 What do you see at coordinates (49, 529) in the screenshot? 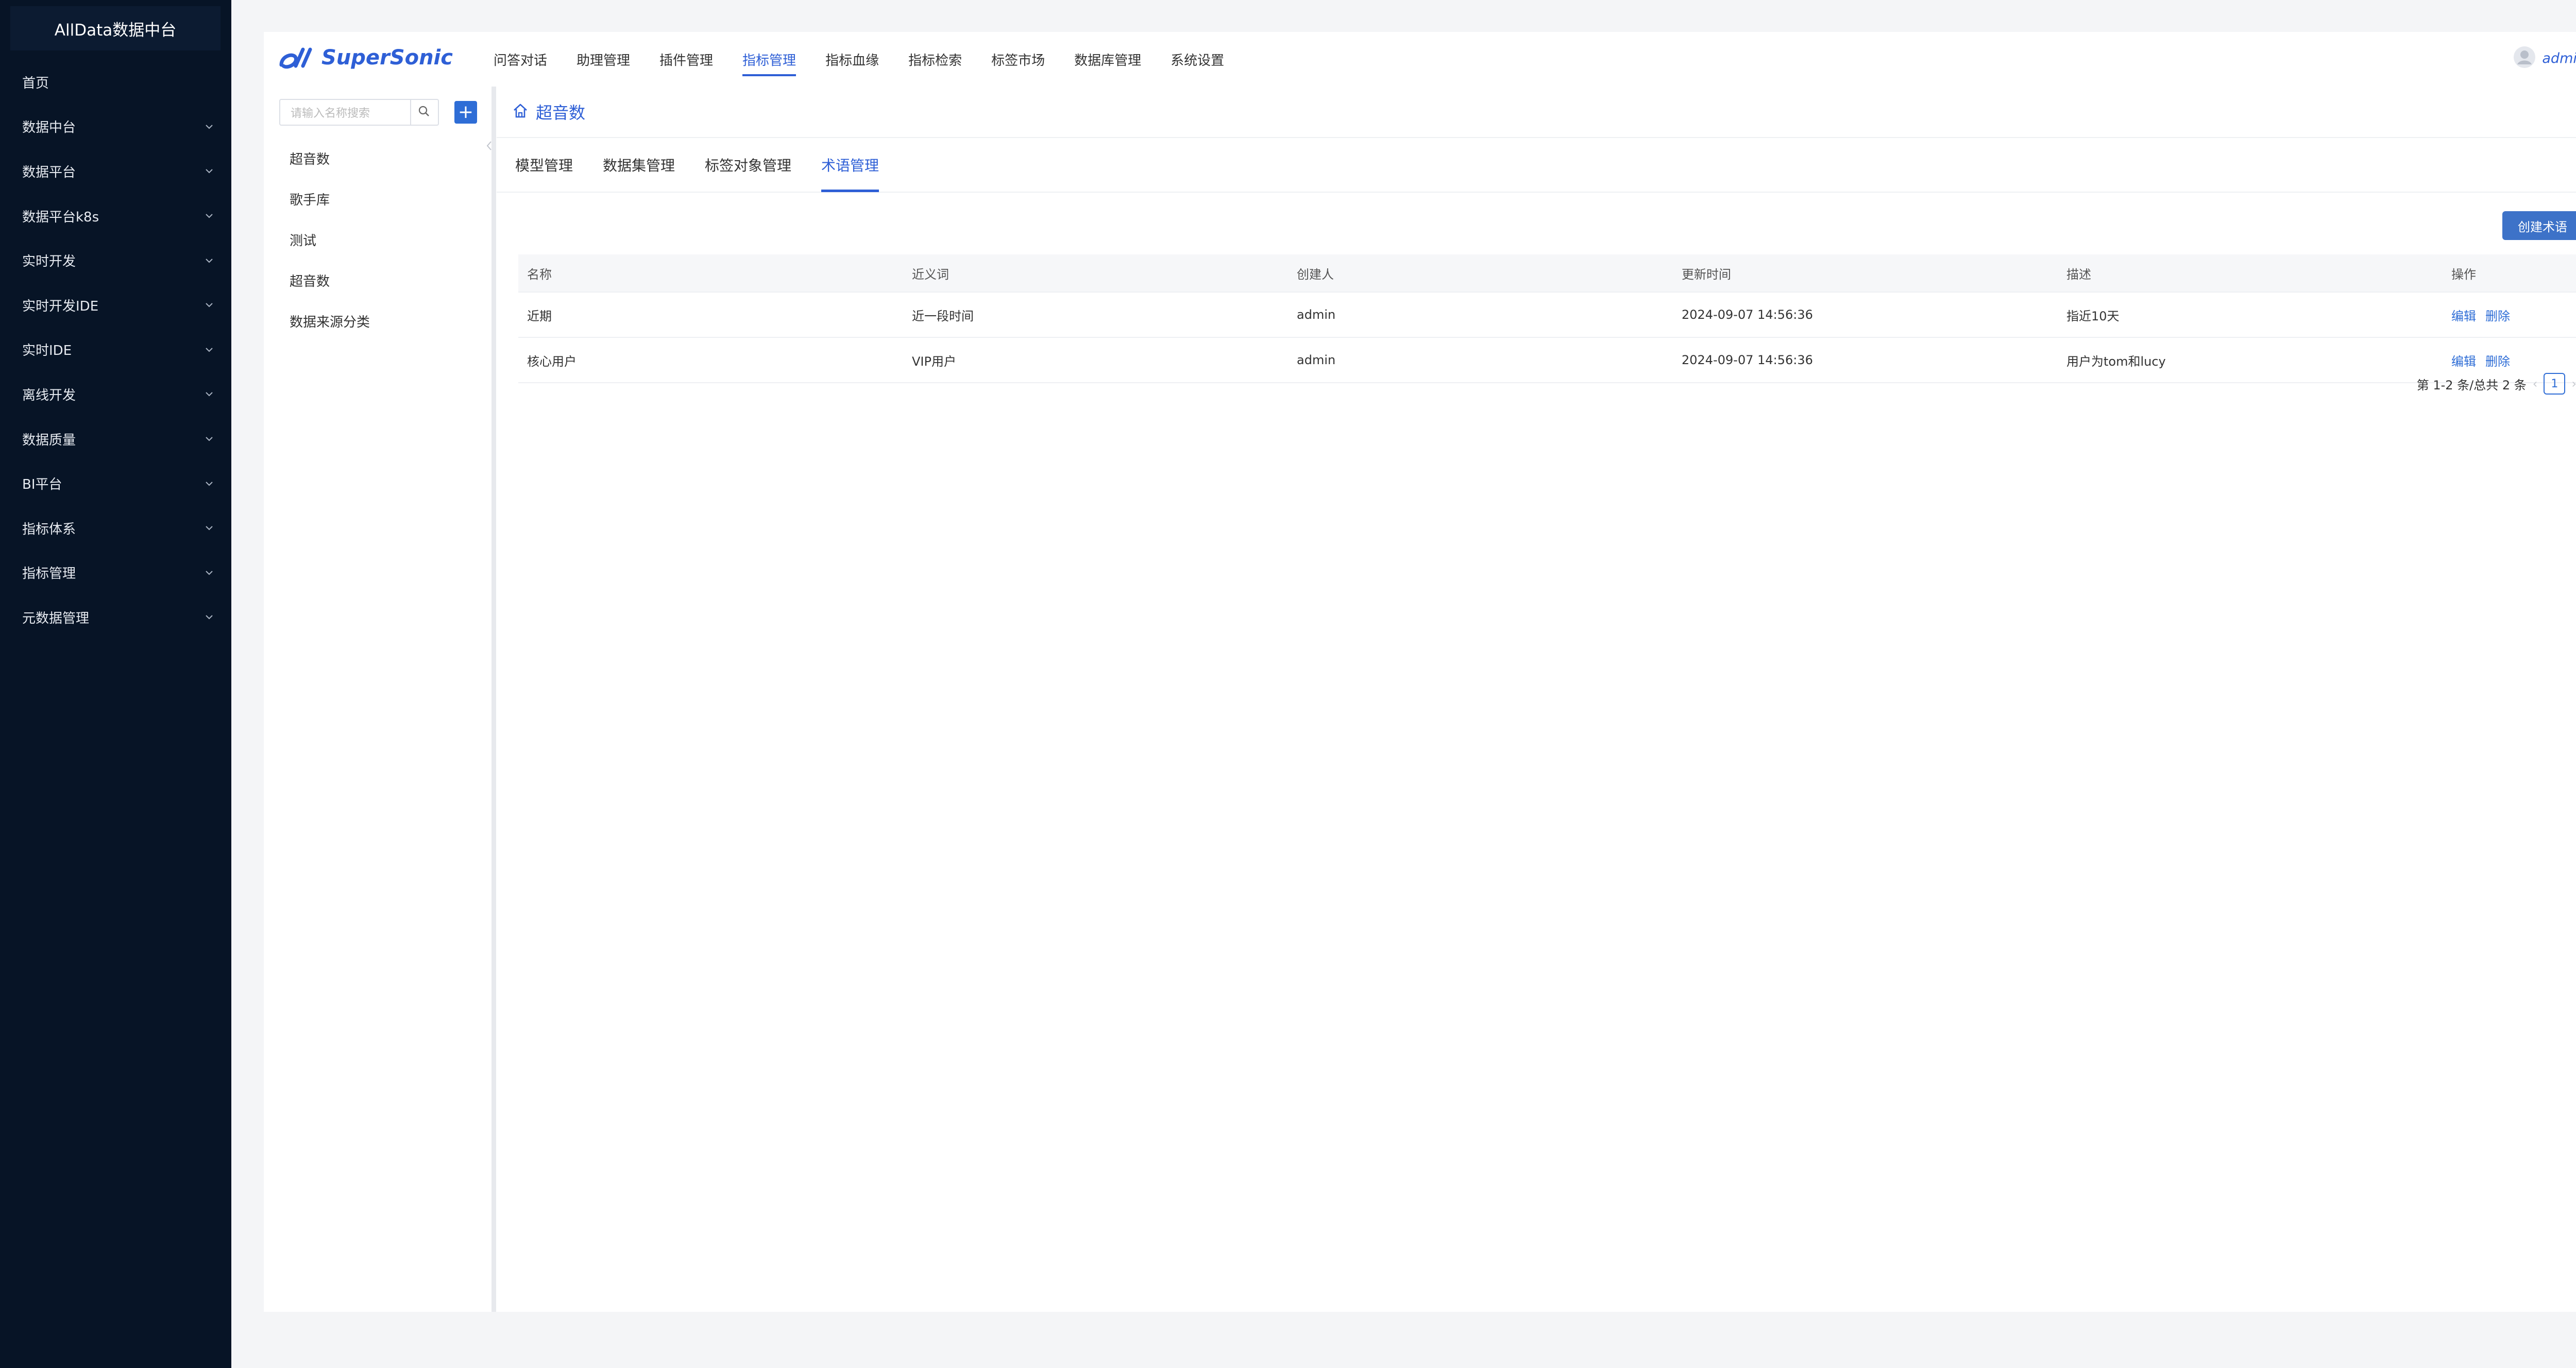
I see `sidebar-item-label: 指标体系` at bounding box center [49, 529].